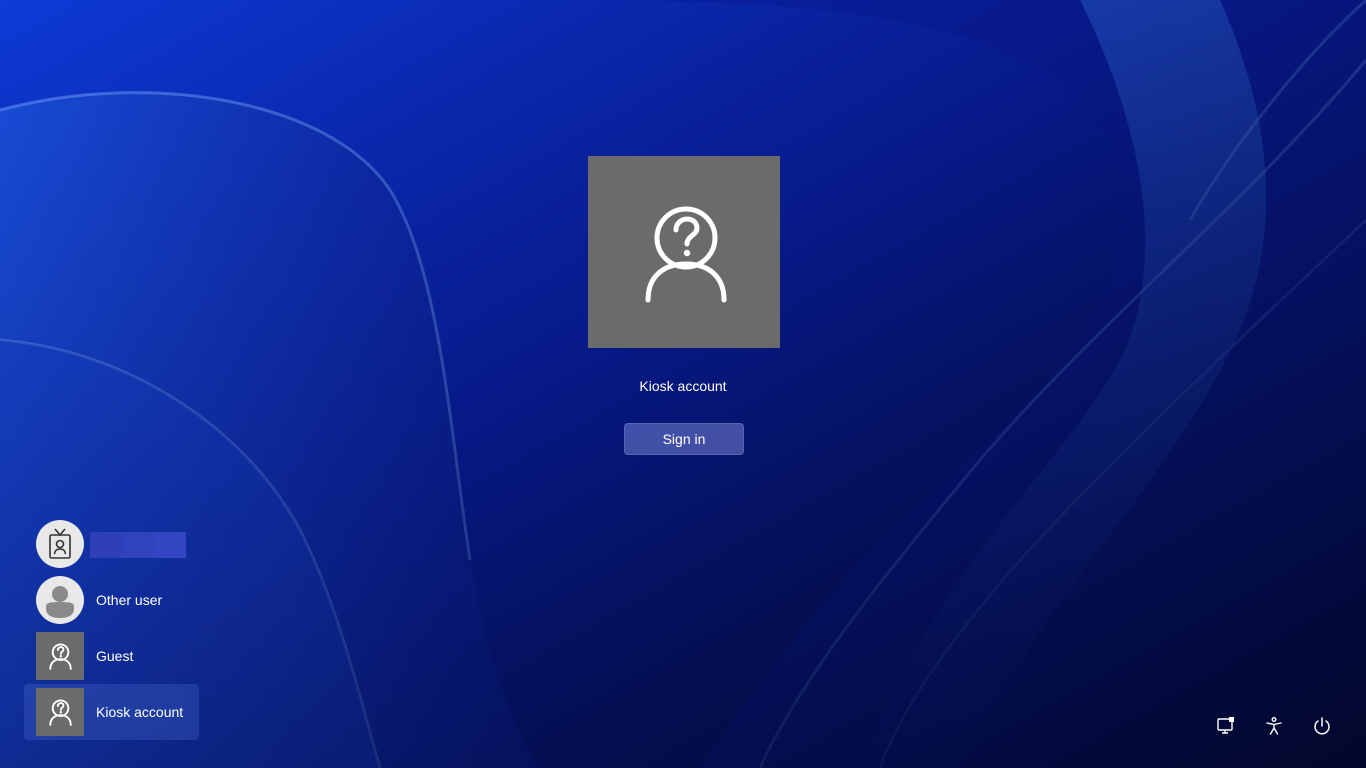 This screenshot has width=1366, height=768. What do you see at coordinates (138, 545) in the screenshot?
I see `redacted-username` at bounding box center [138, 545].